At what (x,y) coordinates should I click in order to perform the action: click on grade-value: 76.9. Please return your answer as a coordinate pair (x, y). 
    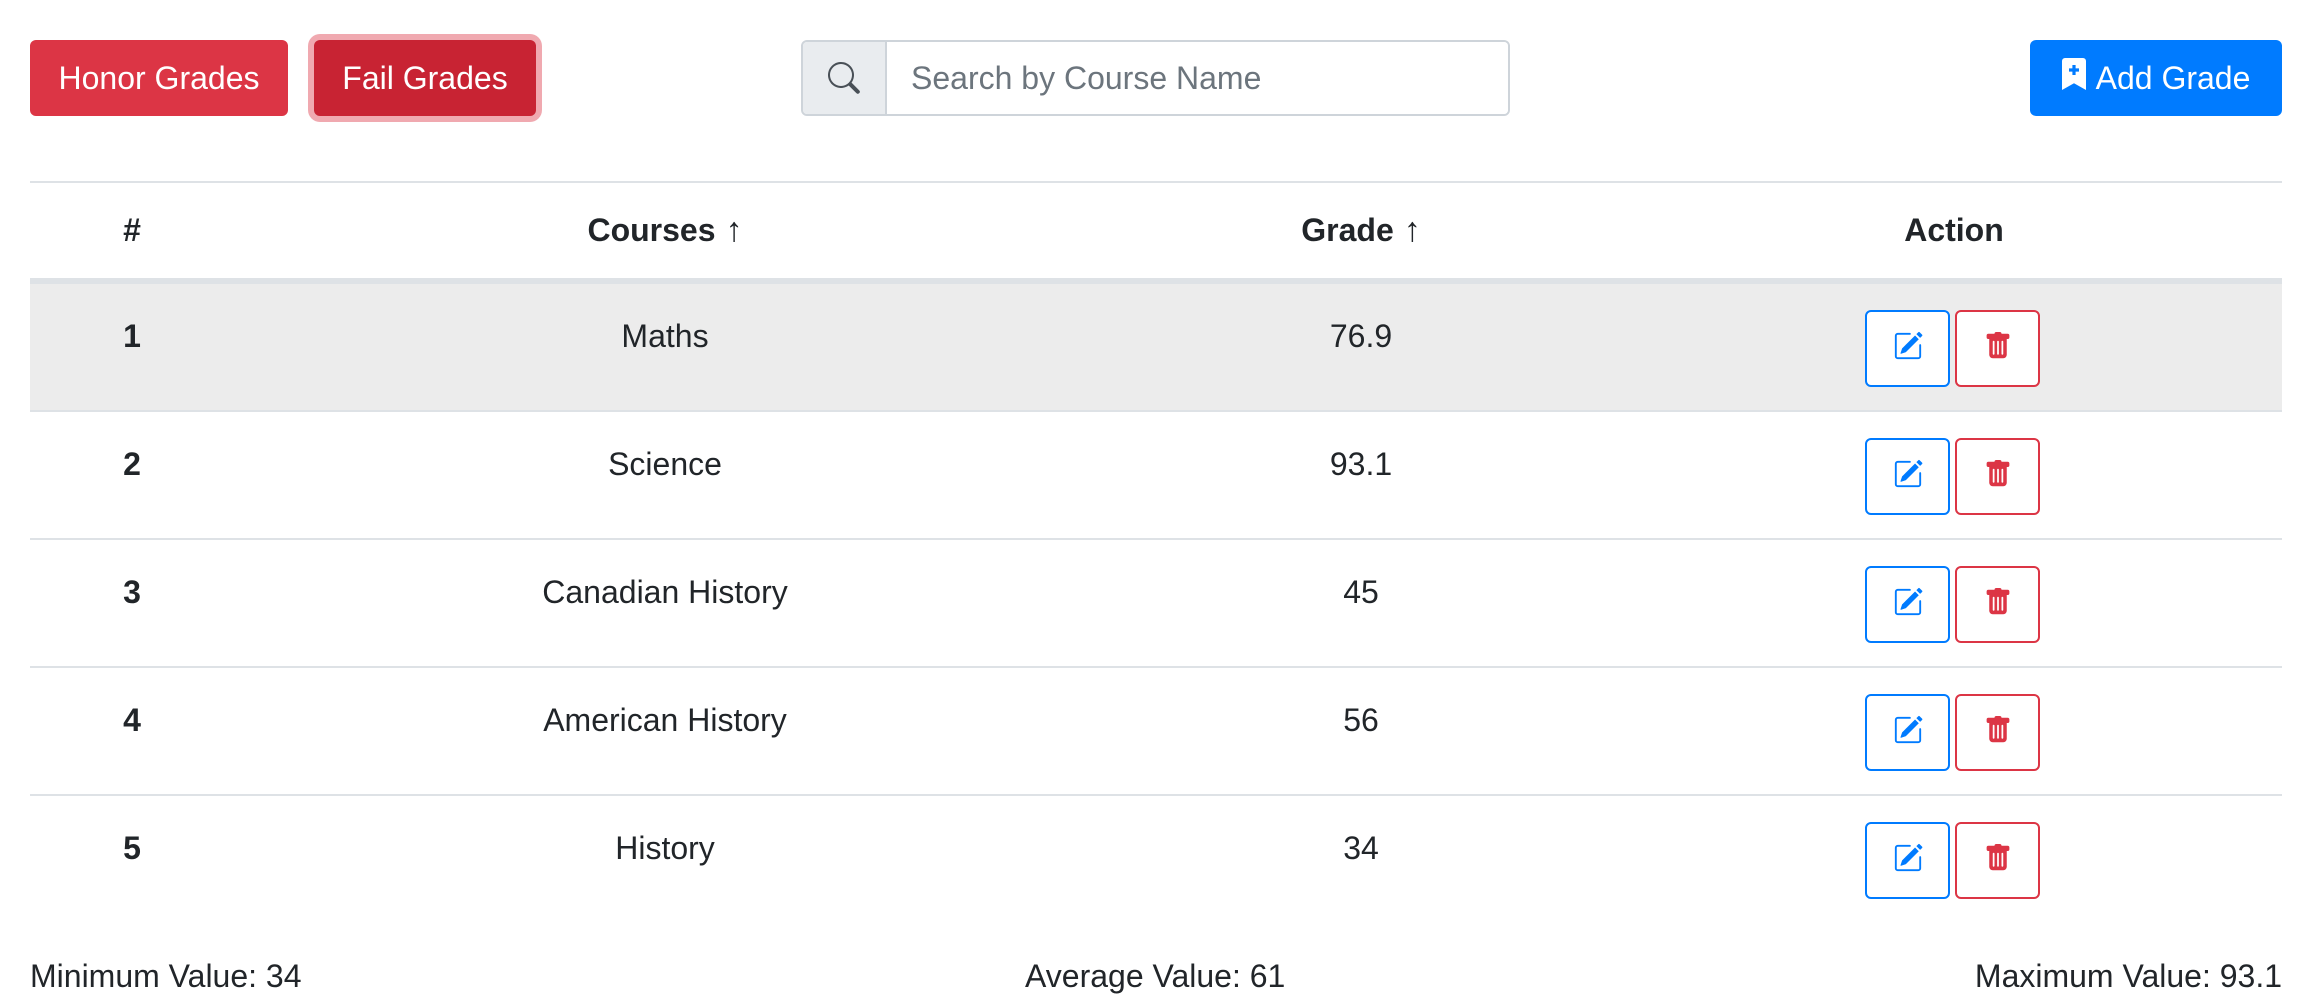
    Looking at the image, I should click on (1361, 336).